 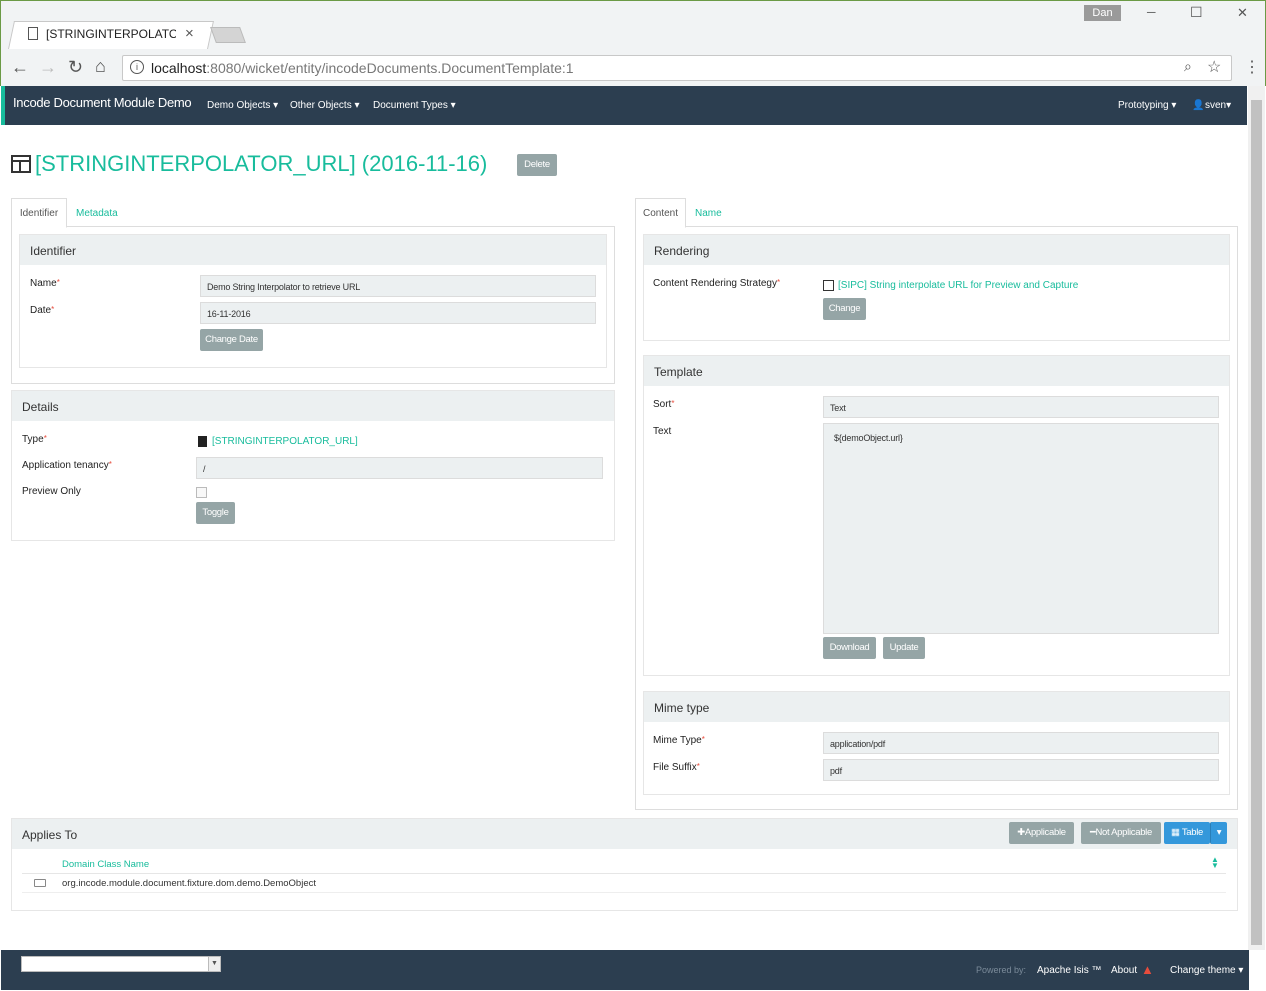 What do you see at coordinates (102, 102) in the screenshot?
I see `app-brand: Incode Document Module Demo` at bounding box center [102, 102].